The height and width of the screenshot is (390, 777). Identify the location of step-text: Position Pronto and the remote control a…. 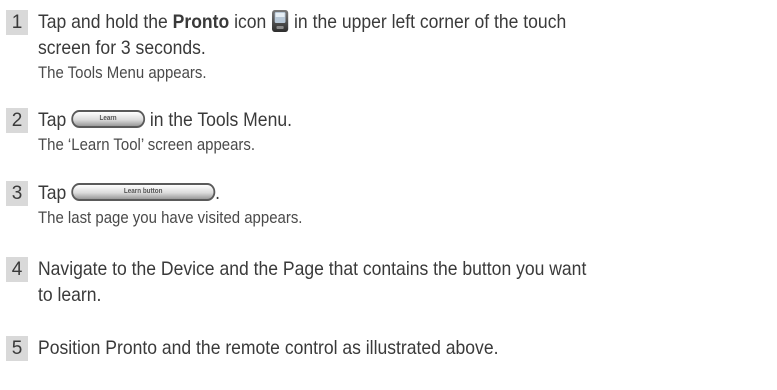
(268, 348).